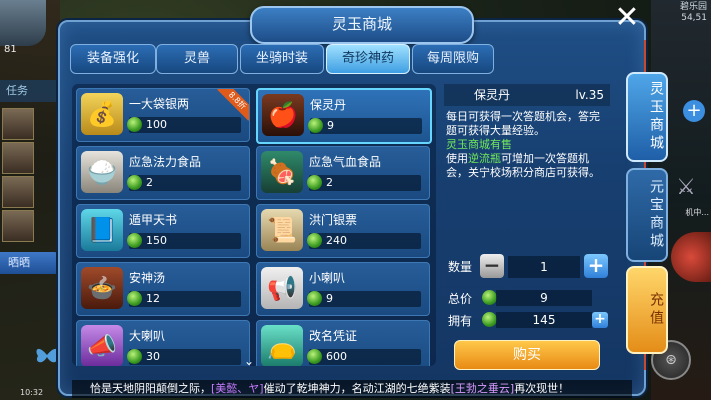 The image size is (711, 400). What do you see at coordinates (32, 263) in the screenshot?
I see `share-button: 晒晒` at bounding box center [32, 263].